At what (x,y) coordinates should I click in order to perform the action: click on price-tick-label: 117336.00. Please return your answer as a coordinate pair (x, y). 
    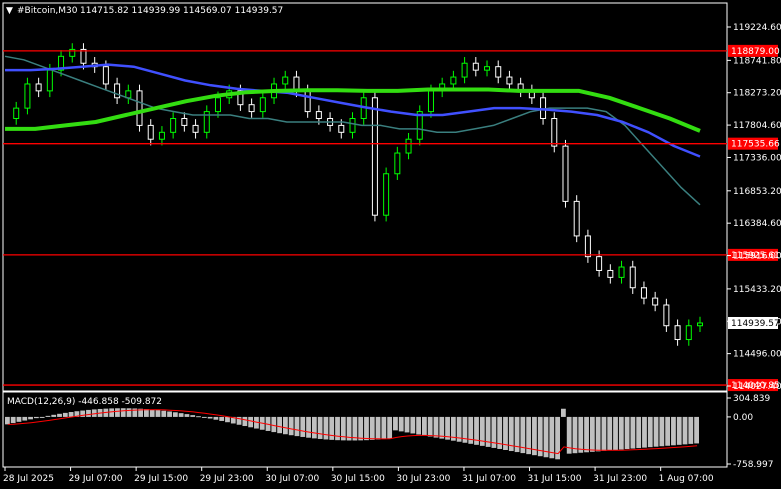
    Looking at the image, I should click on (757, 158).